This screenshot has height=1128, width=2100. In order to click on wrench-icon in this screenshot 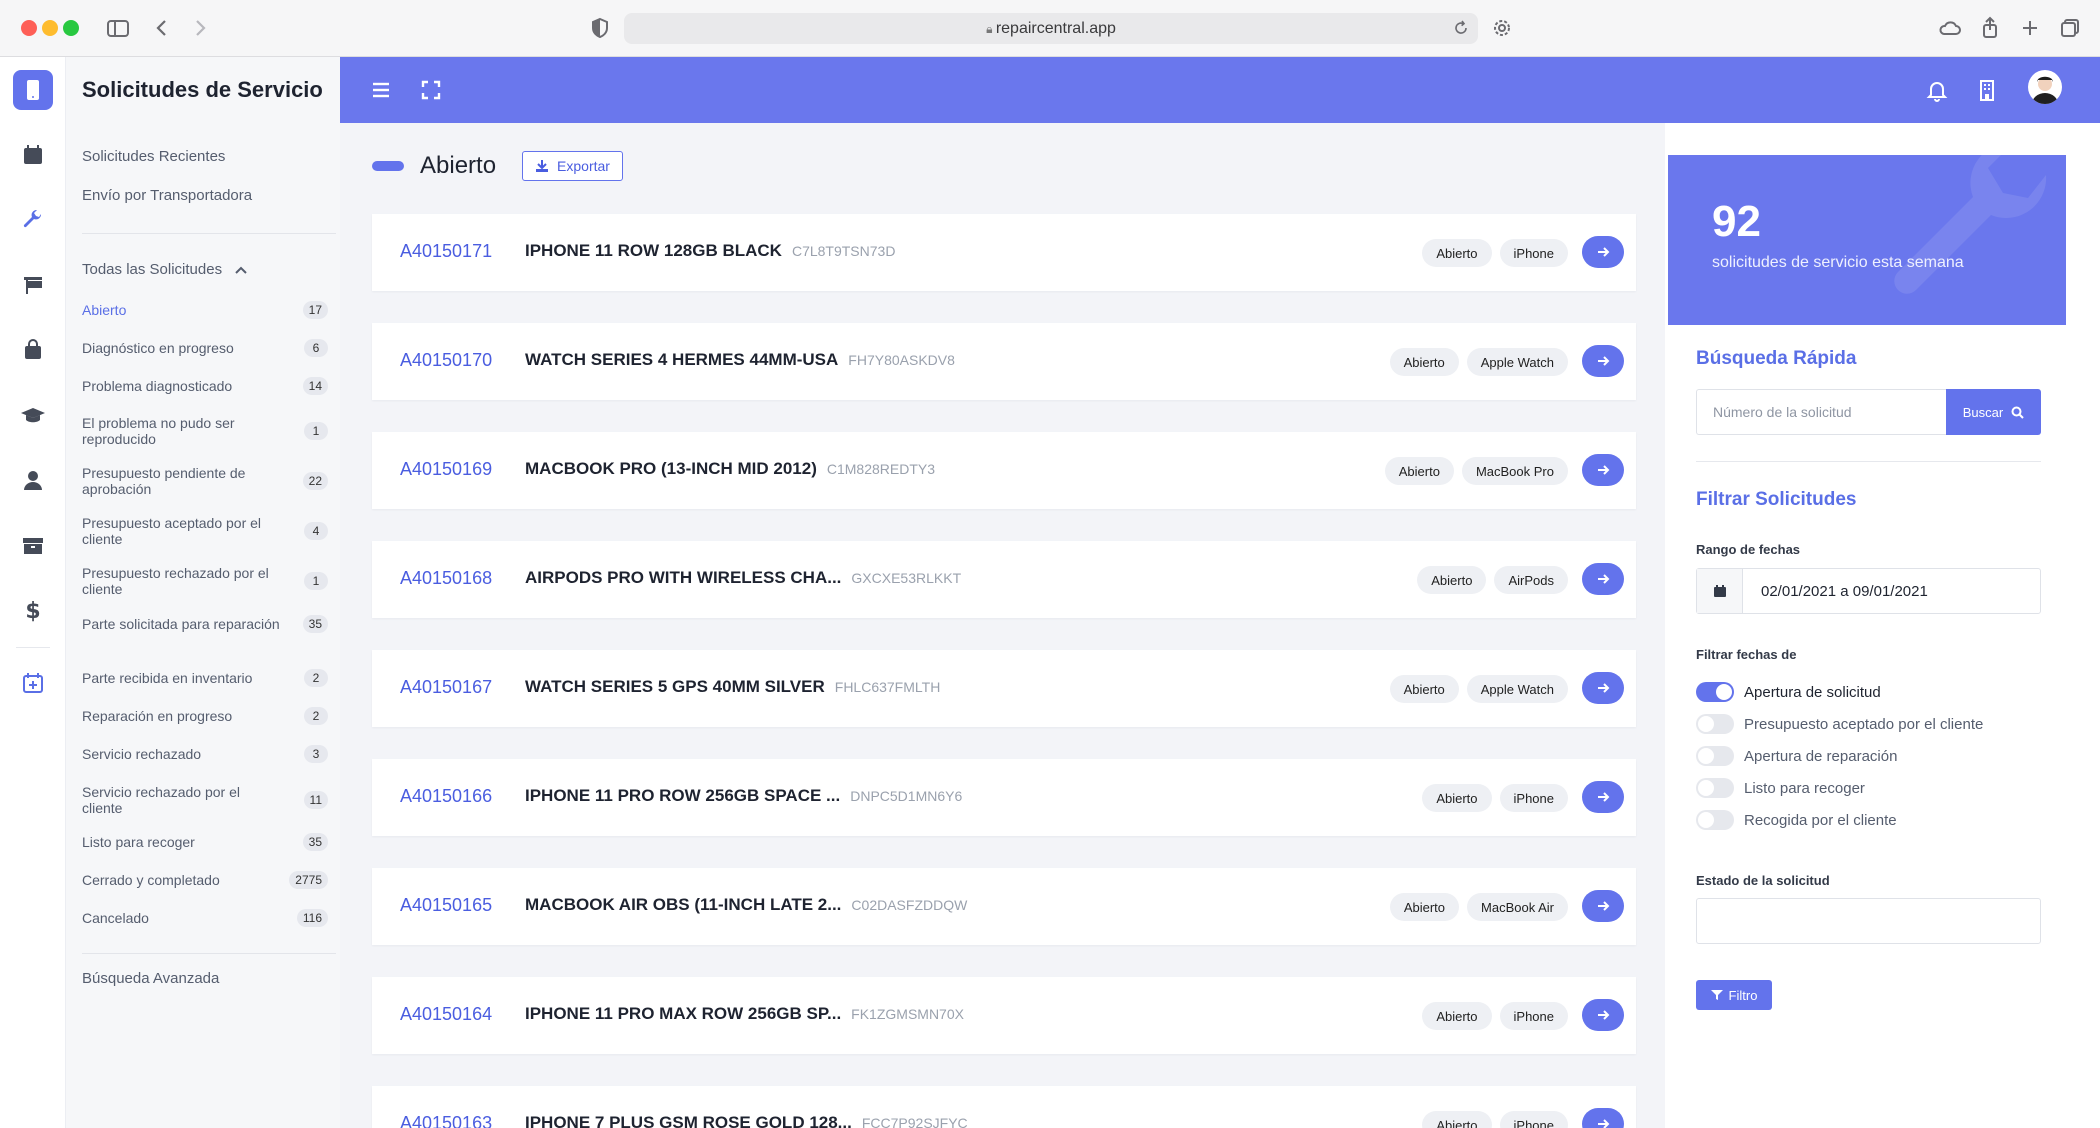, I will do `click(32, 218)`.